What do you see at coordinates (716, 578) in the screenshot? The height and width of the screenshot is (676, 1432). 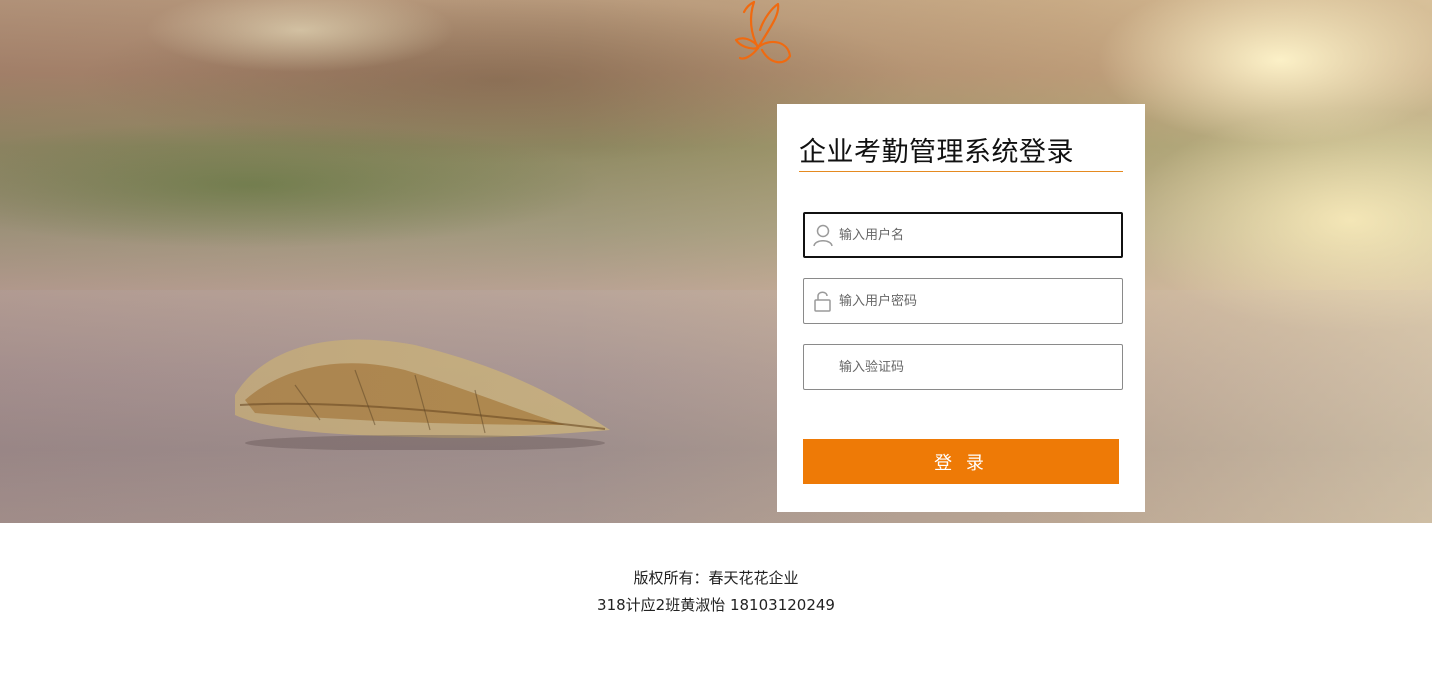 I see `copyright-text: 版权所有：春天花花企业` at bounding box center [716, 578].